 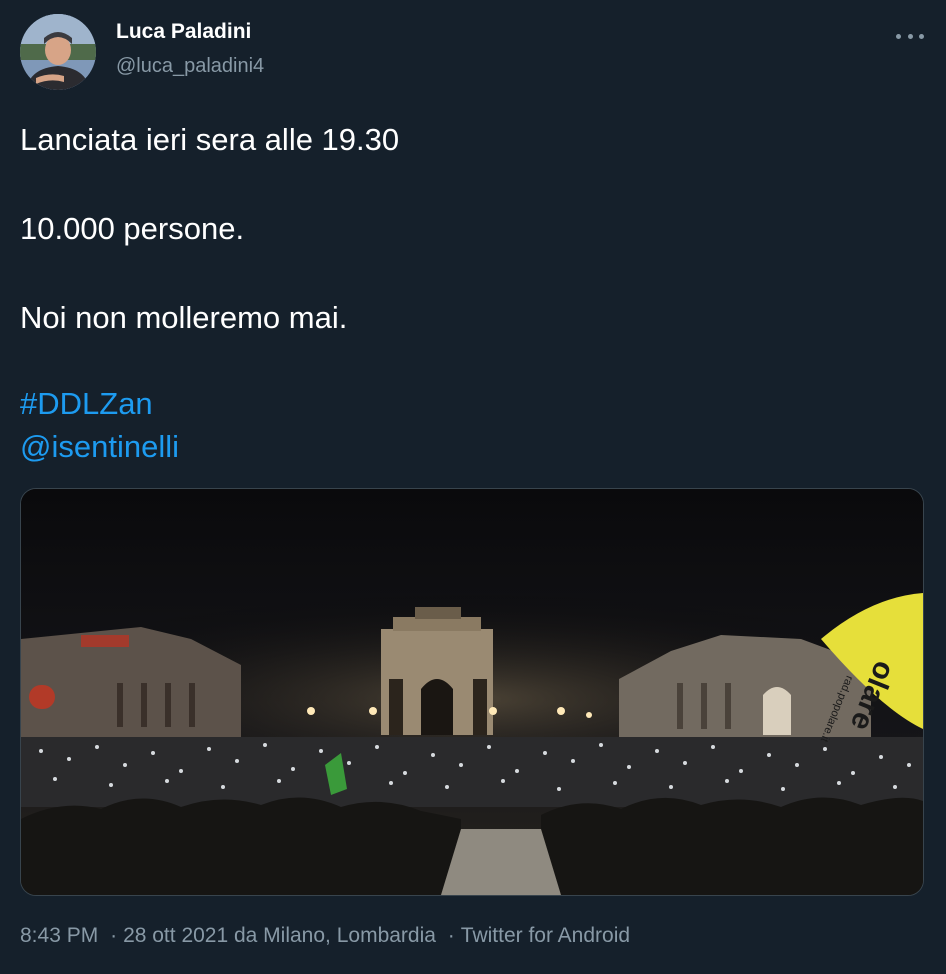 I want to click on more-options-icon, so click(x=910, y=36).